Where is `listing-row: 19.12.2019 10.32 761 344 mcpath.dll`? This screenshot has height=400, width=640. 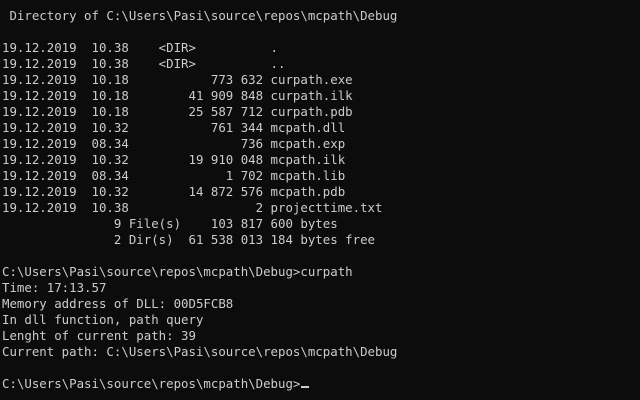
listing-row: 19.12.2019 10.32 761 344 mcpath.dll is located at coordinates (174, 127).